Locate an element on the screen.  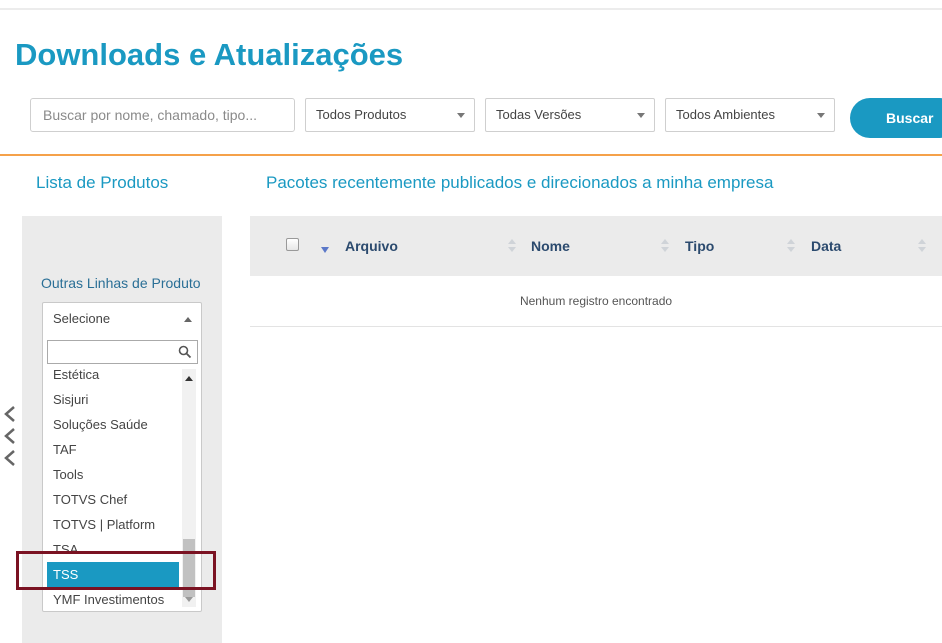
highlight-annotation is located at coordinates (116, 570).